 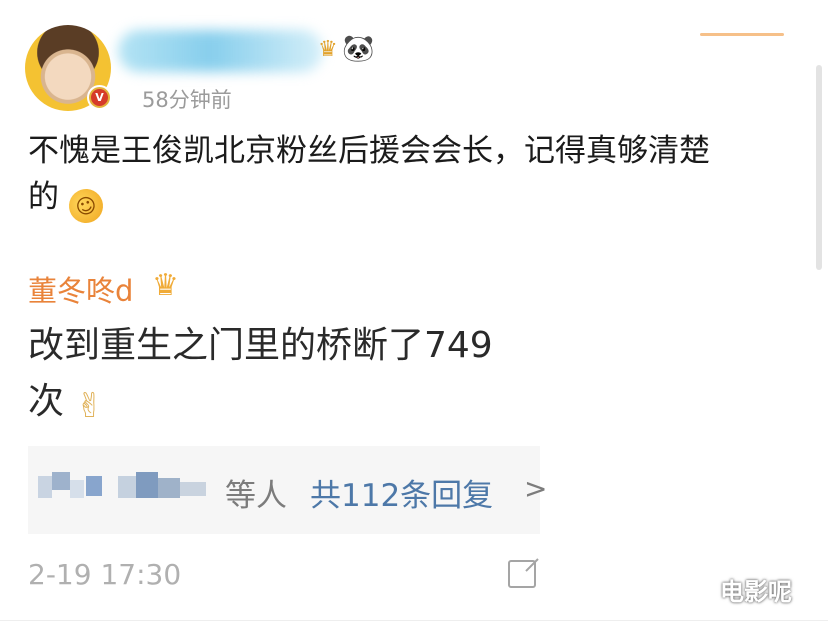 I want to click on share-icon, so click(x=522, y=574).